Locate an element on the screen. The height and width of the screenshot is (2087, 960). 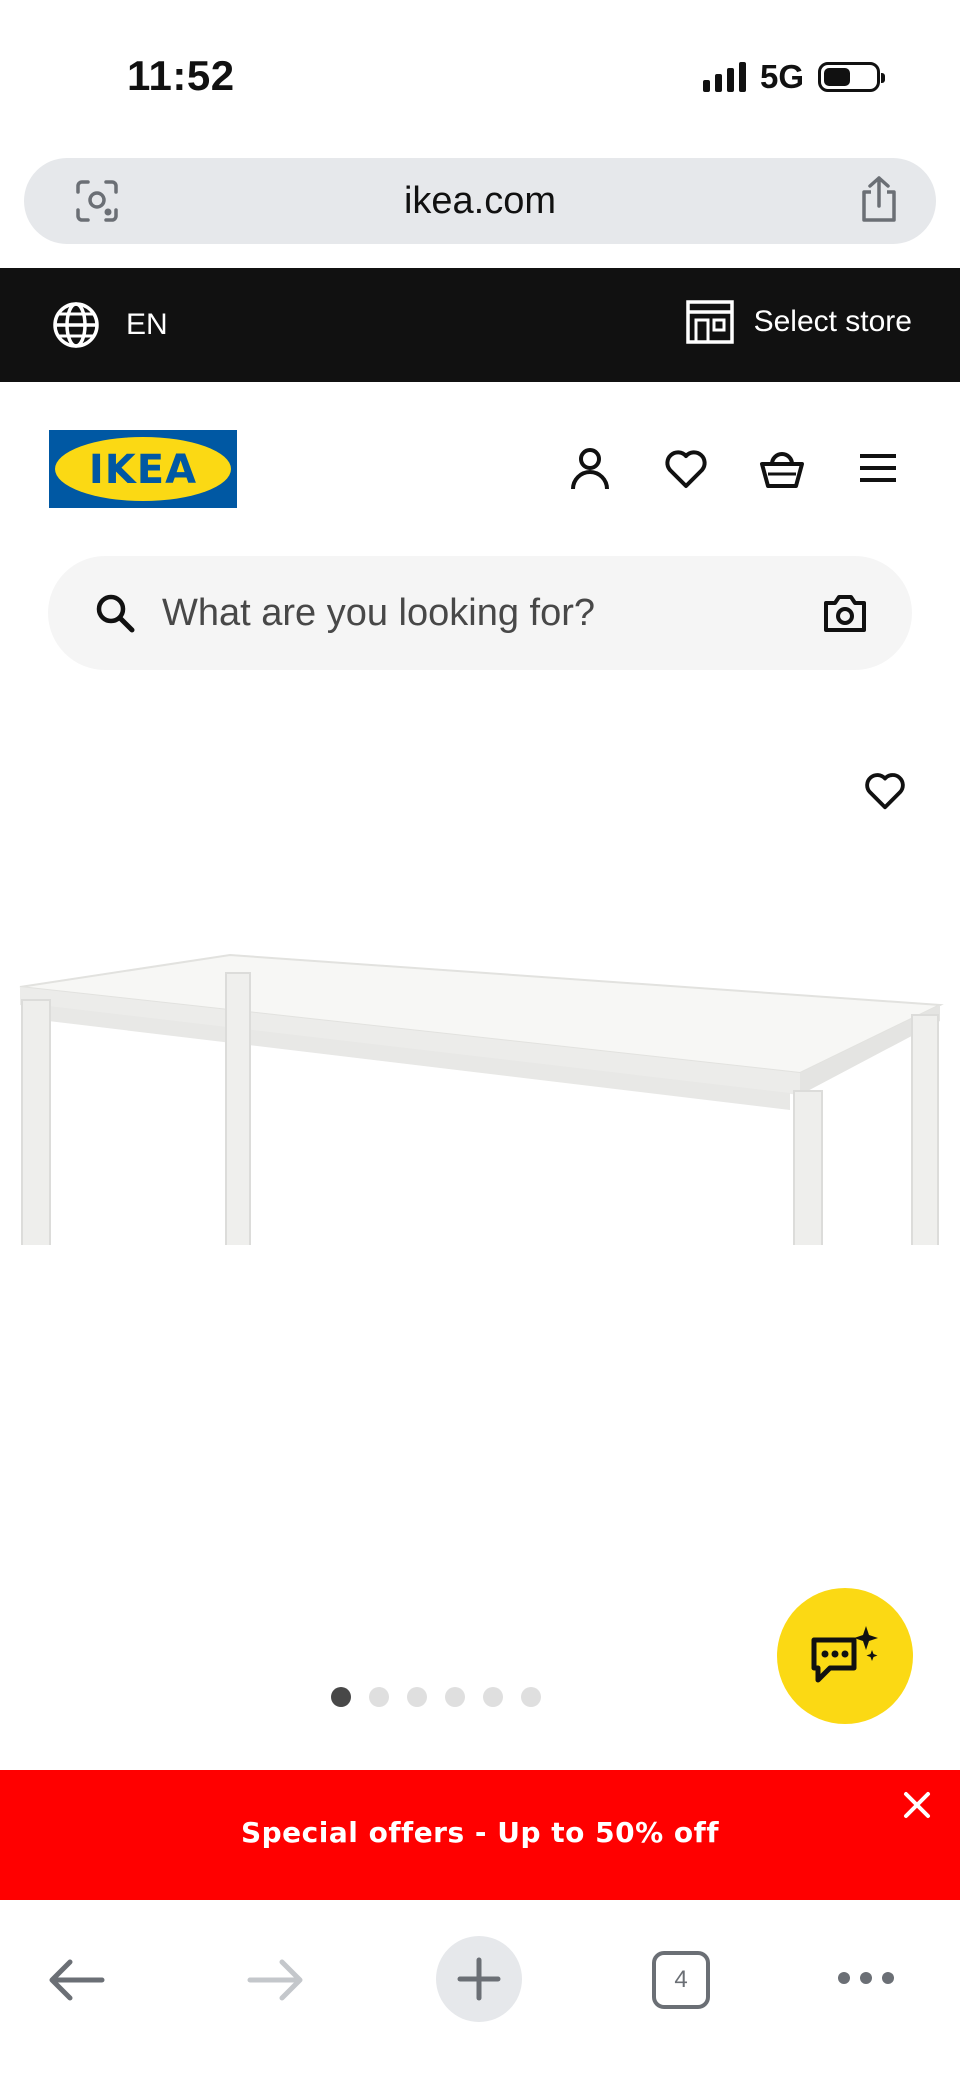
language-label: EN is located at coordinates (147, 324).